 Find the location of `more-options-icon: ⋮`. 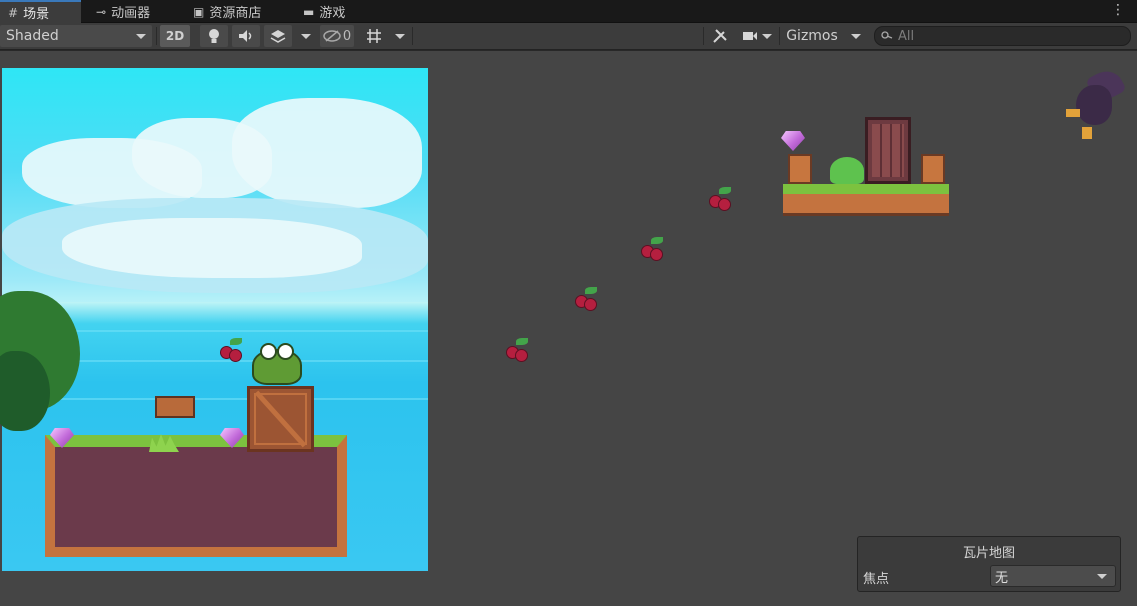

more-options-icon: ⋮ is located at coordinates (1118, 10).